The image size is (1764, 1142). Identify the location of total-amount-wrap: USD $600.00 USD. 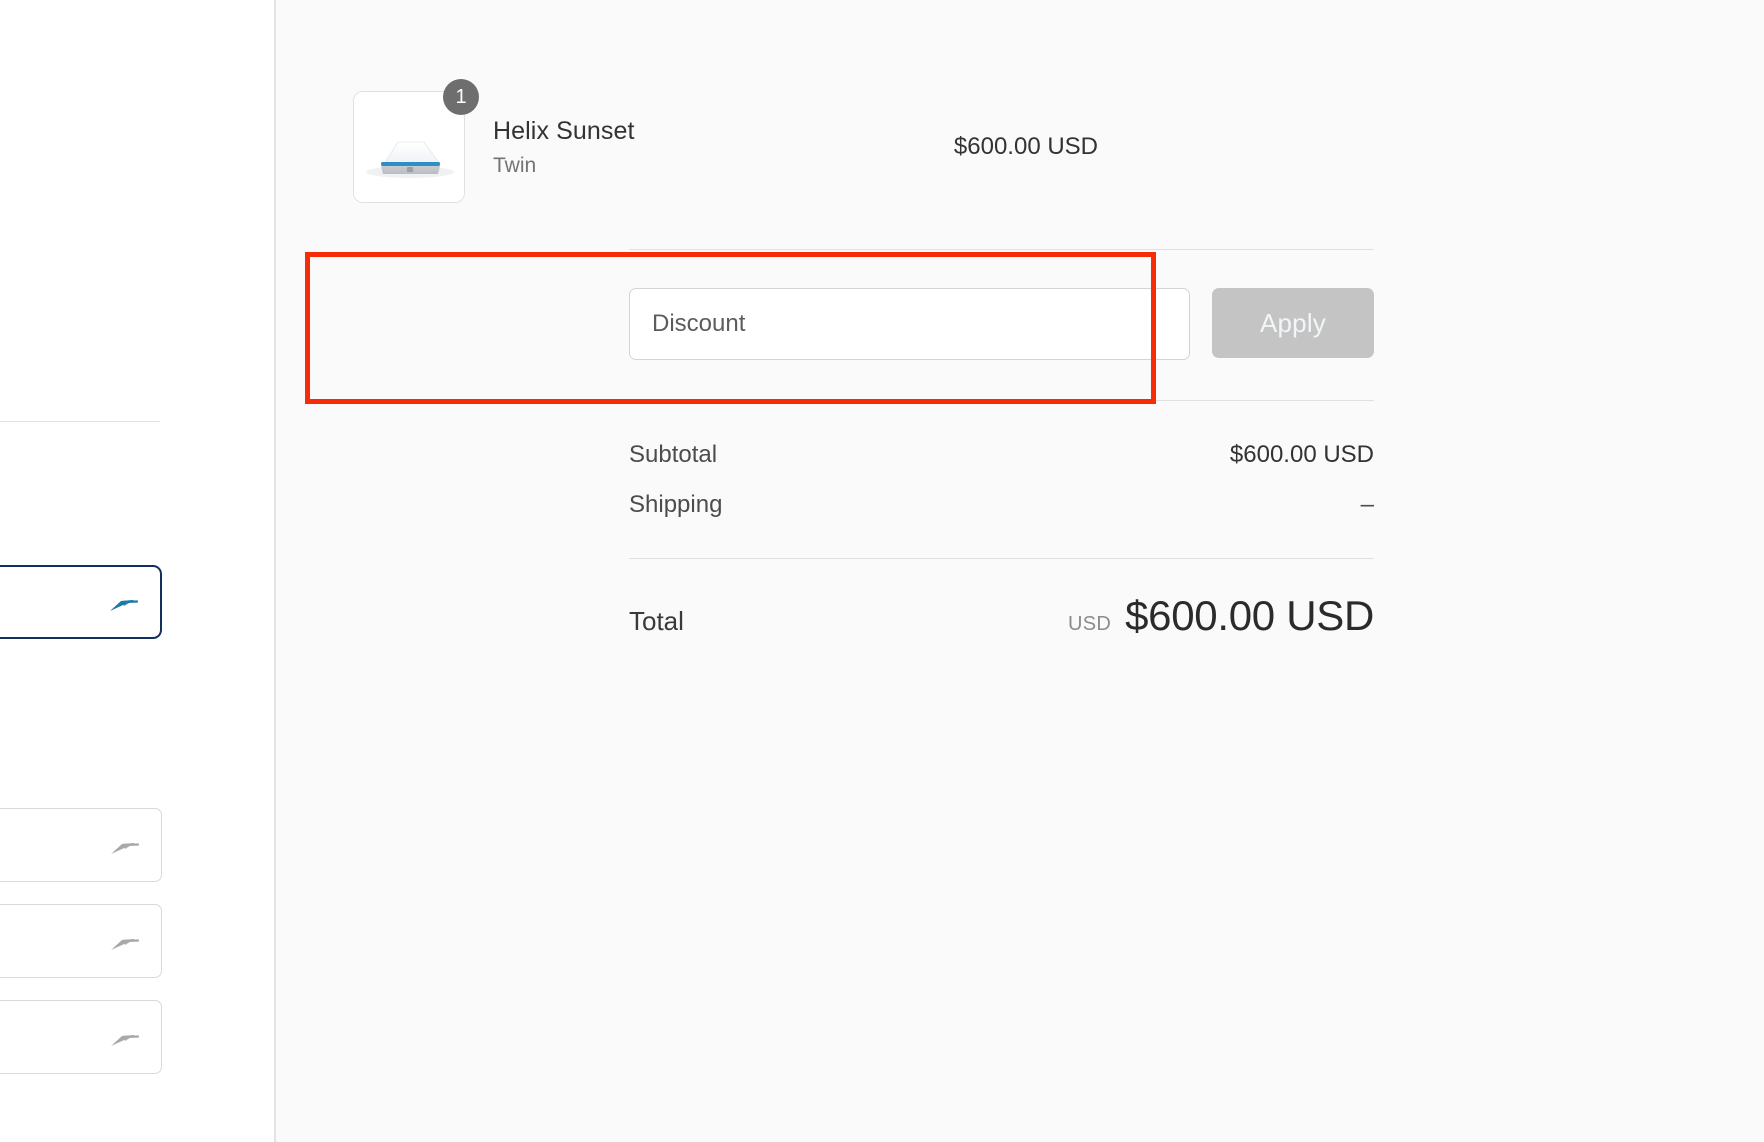
(1221, 616).